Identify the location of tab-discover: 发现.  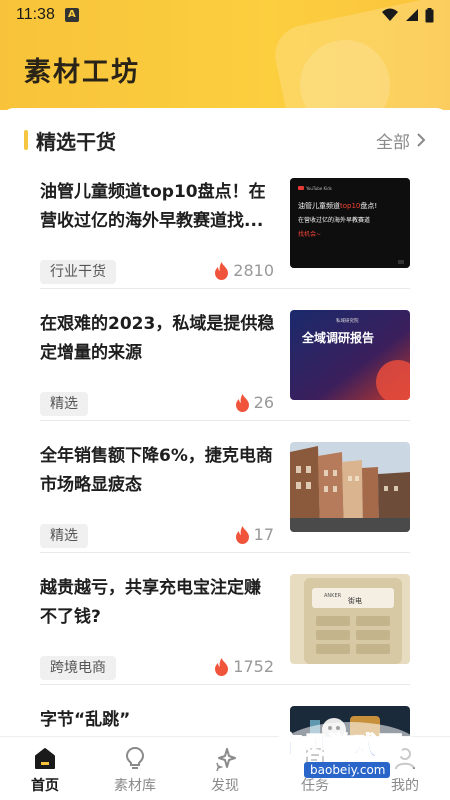
(225, 768).